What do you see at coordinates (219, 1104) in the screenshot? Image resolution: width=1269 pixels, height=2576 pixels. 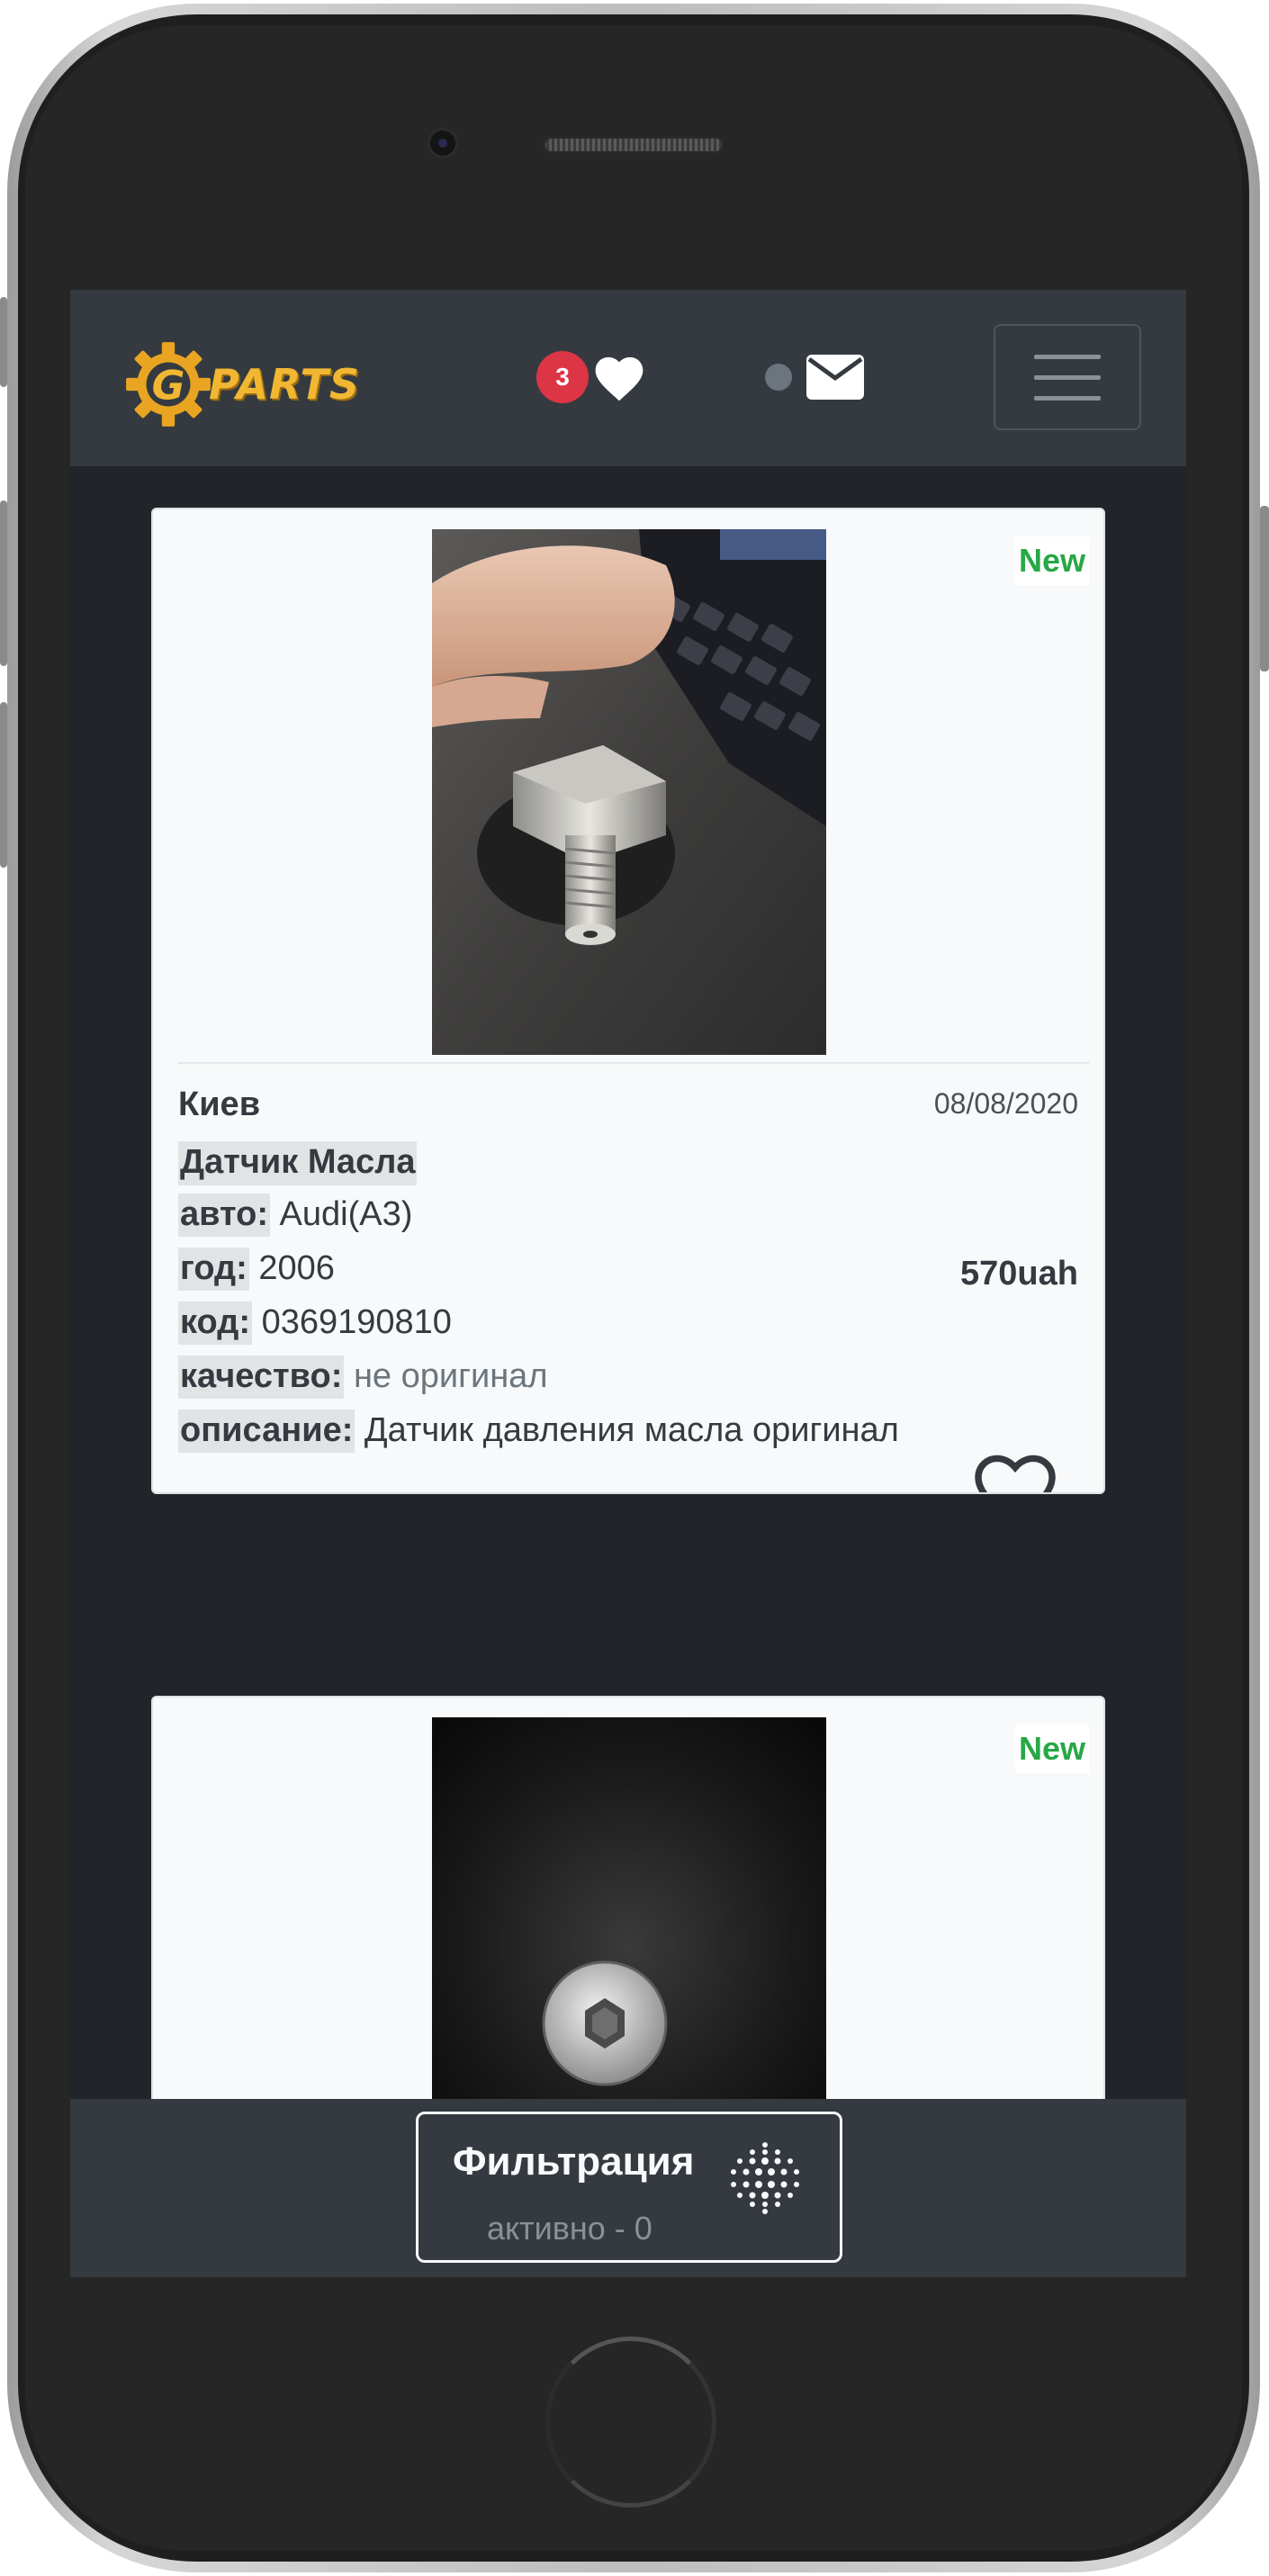 I see `listing-city: Киев` at bounding box center [219, 1104].